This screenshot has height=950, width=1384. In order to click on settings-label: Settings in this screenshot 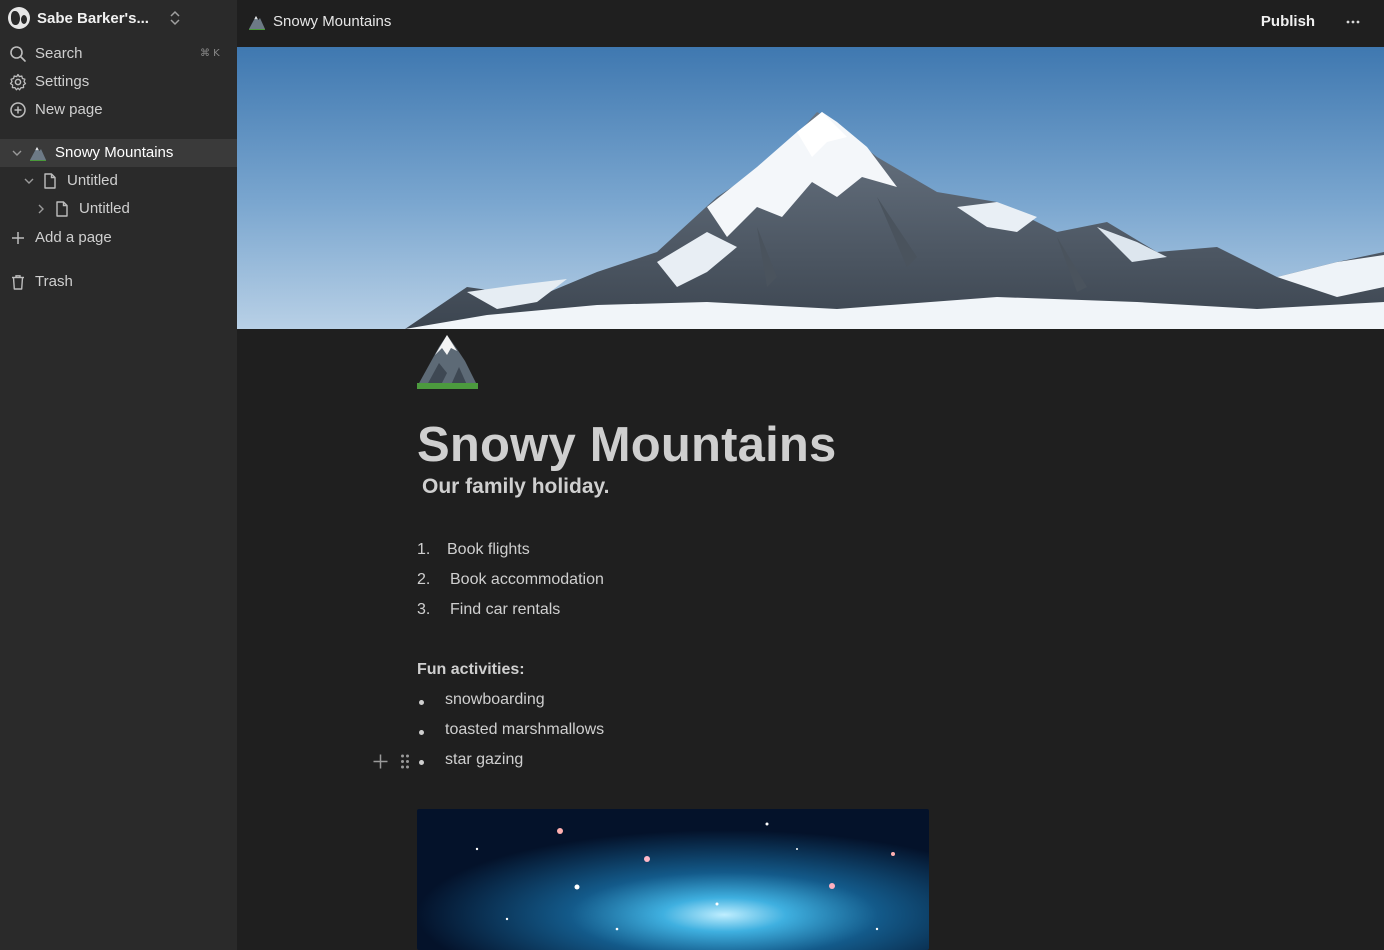, I will do `click(62, 81)`.